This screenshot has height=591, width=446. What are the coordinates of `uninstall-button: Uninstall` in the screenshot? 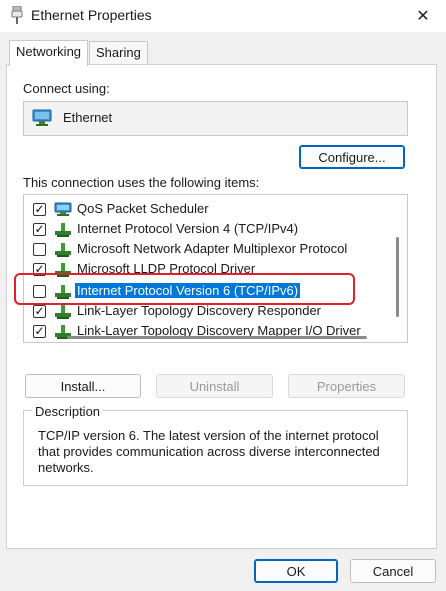 It's located at (214, 386).